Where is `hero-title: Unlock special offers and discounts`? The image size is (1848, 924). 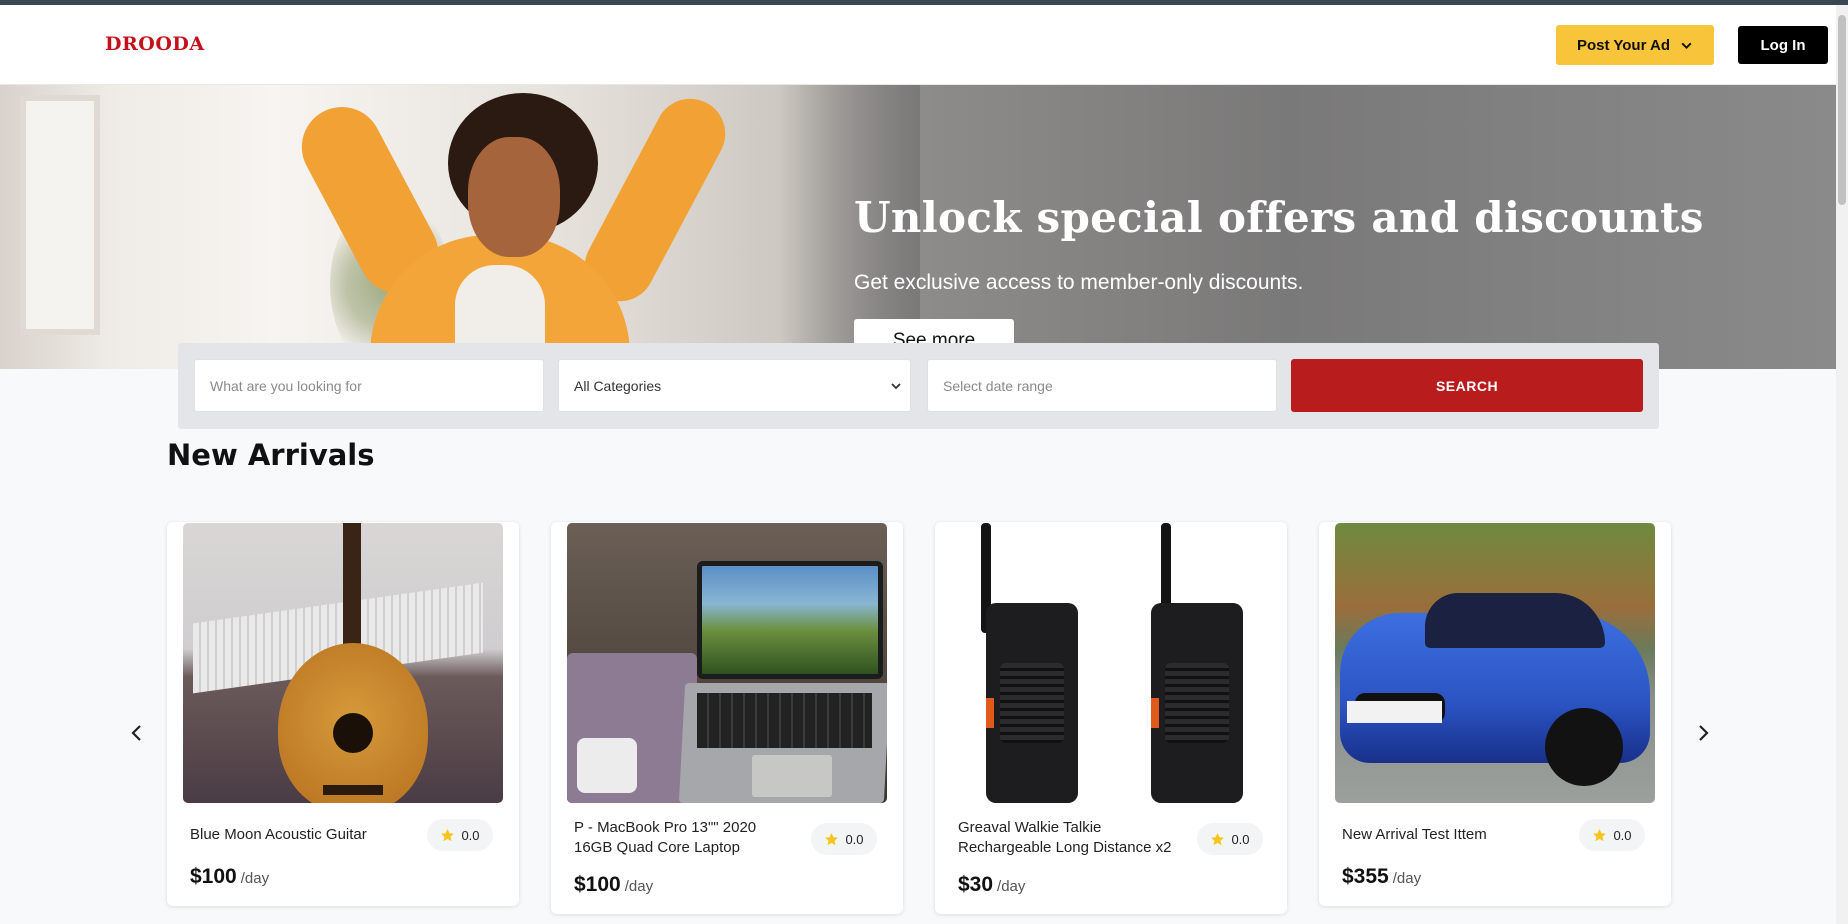 hero-title: Unlock special offers and discounts is located at coordinates (1279, 217).